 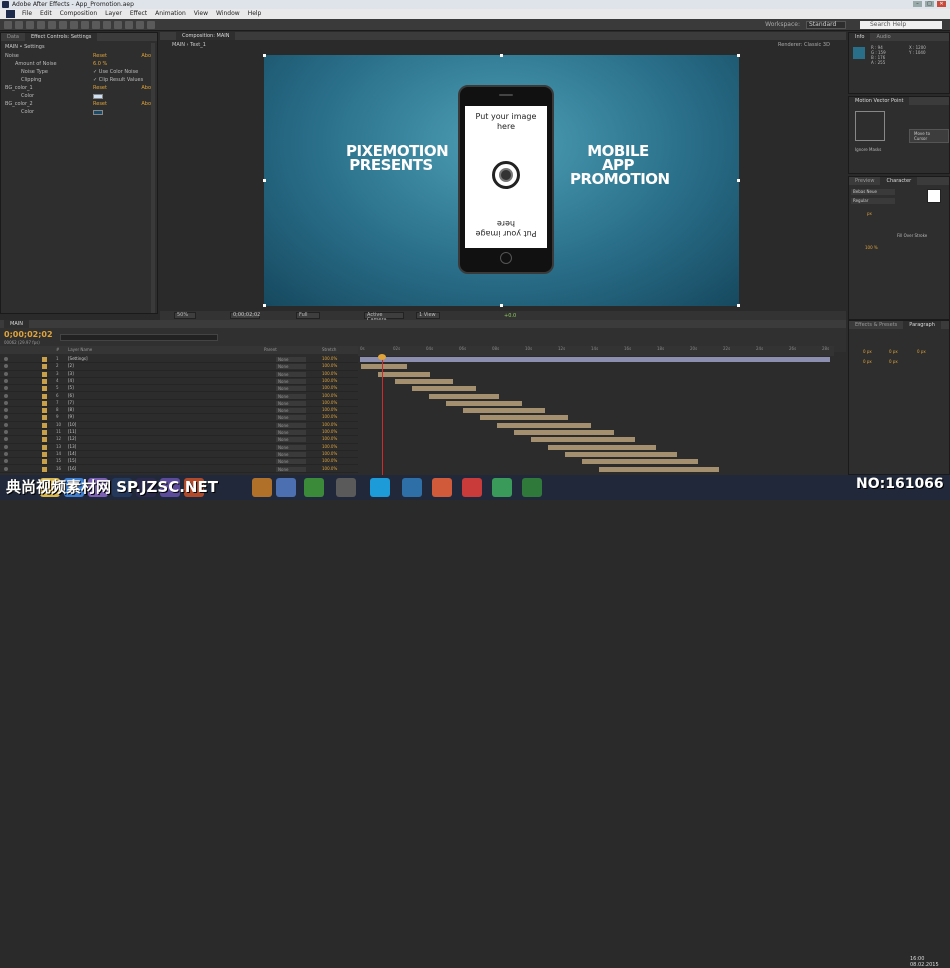 What do you see at coordinates (864, 181) in the screenshot?
I see `tab-preview: Preview` at bounding box center [864, 181].